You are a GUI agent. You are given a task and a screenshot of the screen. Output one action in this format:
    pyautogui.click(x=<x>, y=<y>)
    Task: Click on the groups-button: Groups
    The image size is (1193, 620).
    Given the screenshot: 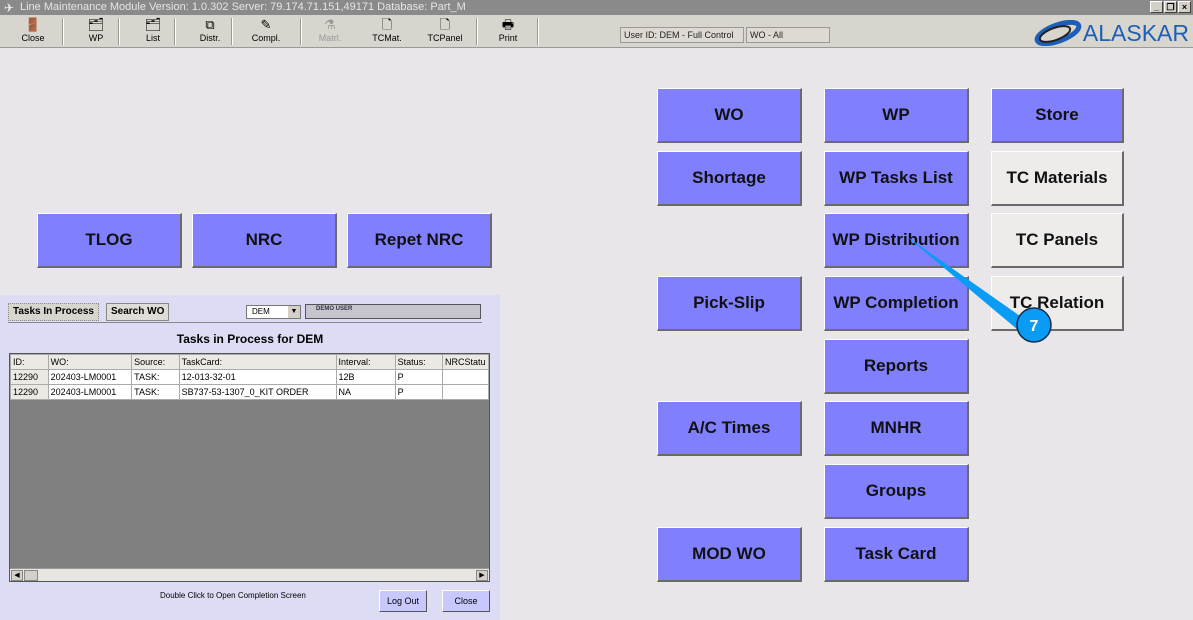 What is the action you would take?
    pyautogui.click(x=896, y=491)
    